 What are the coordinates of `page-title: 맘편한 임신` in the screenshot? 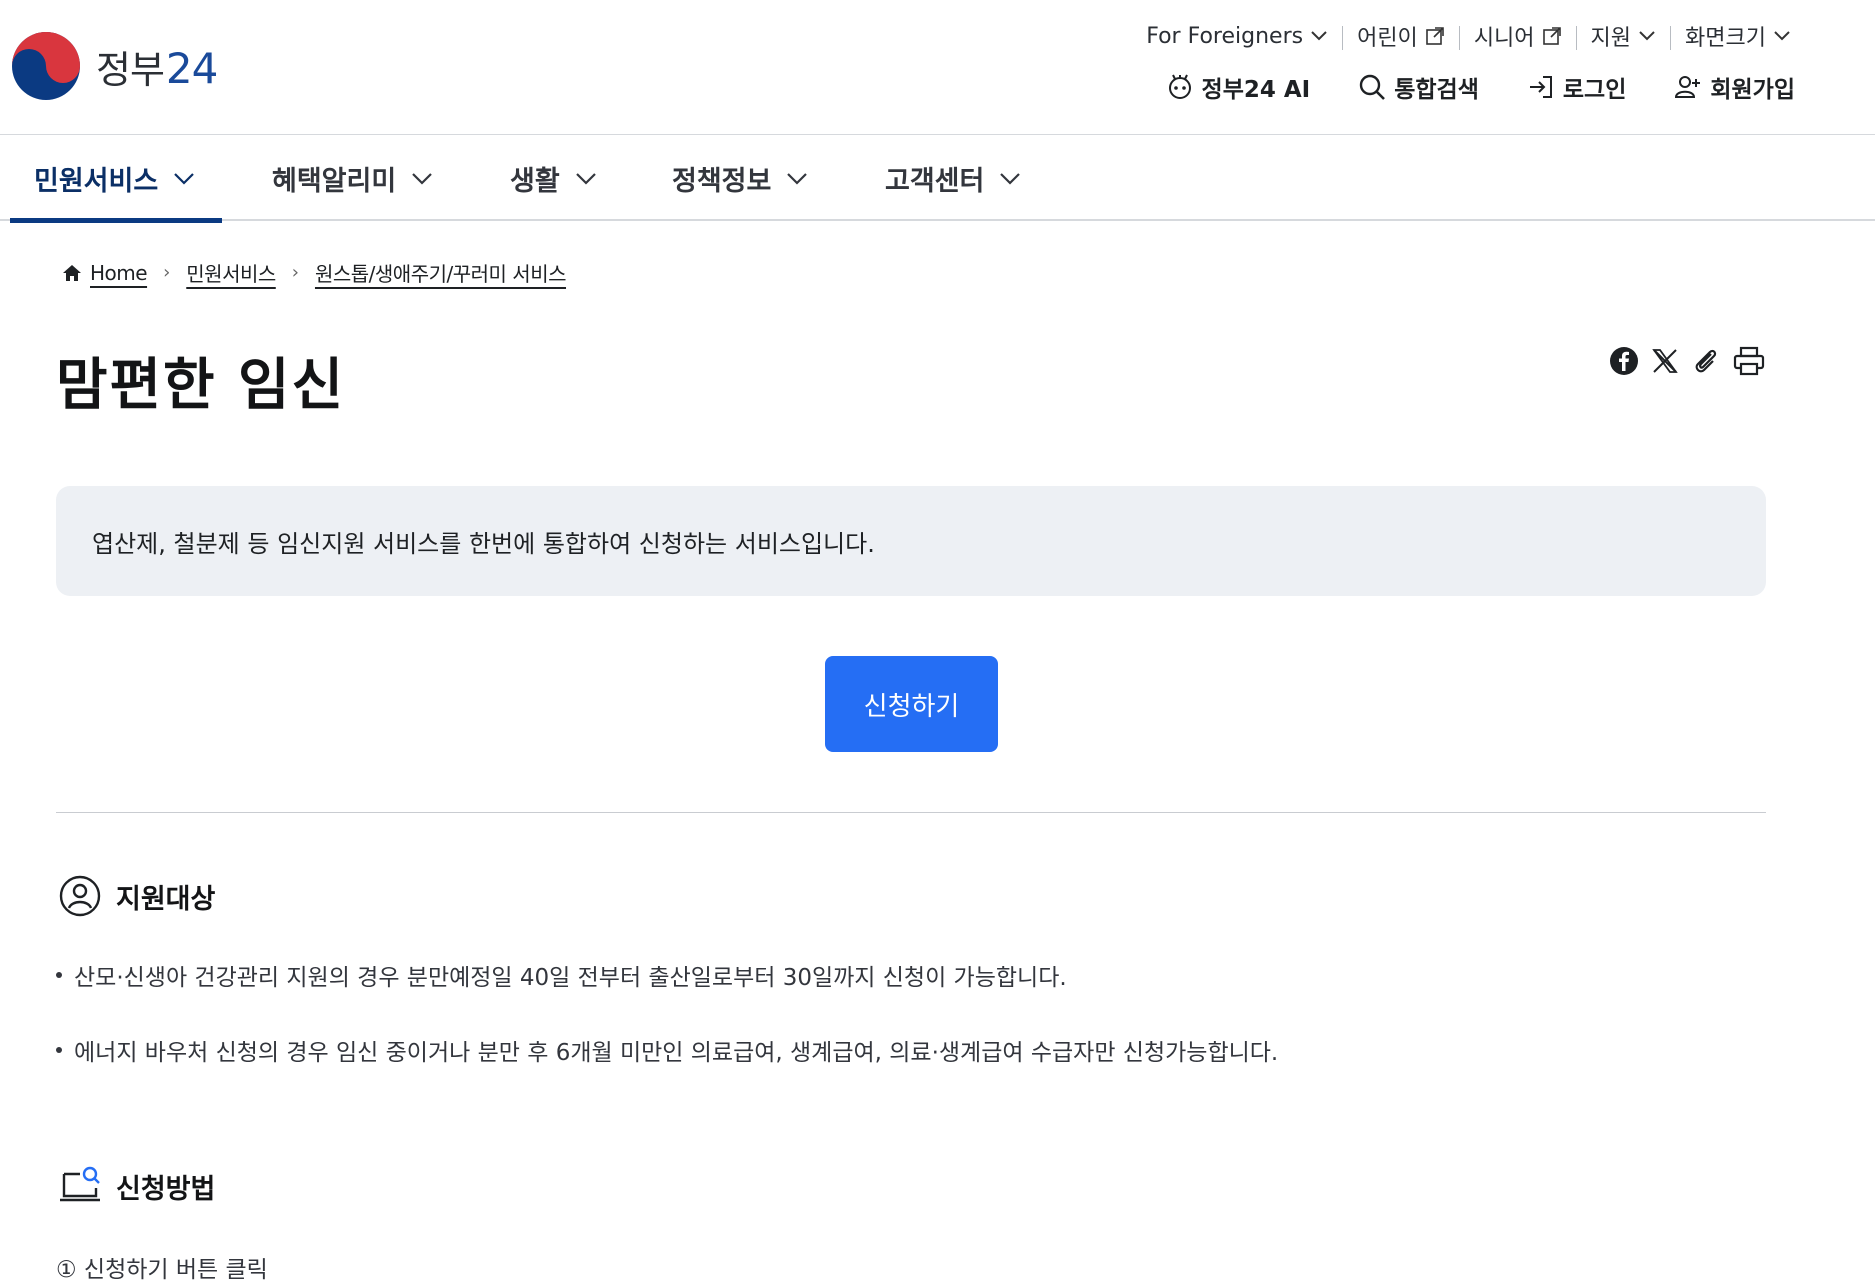 It's located at (201, 385).